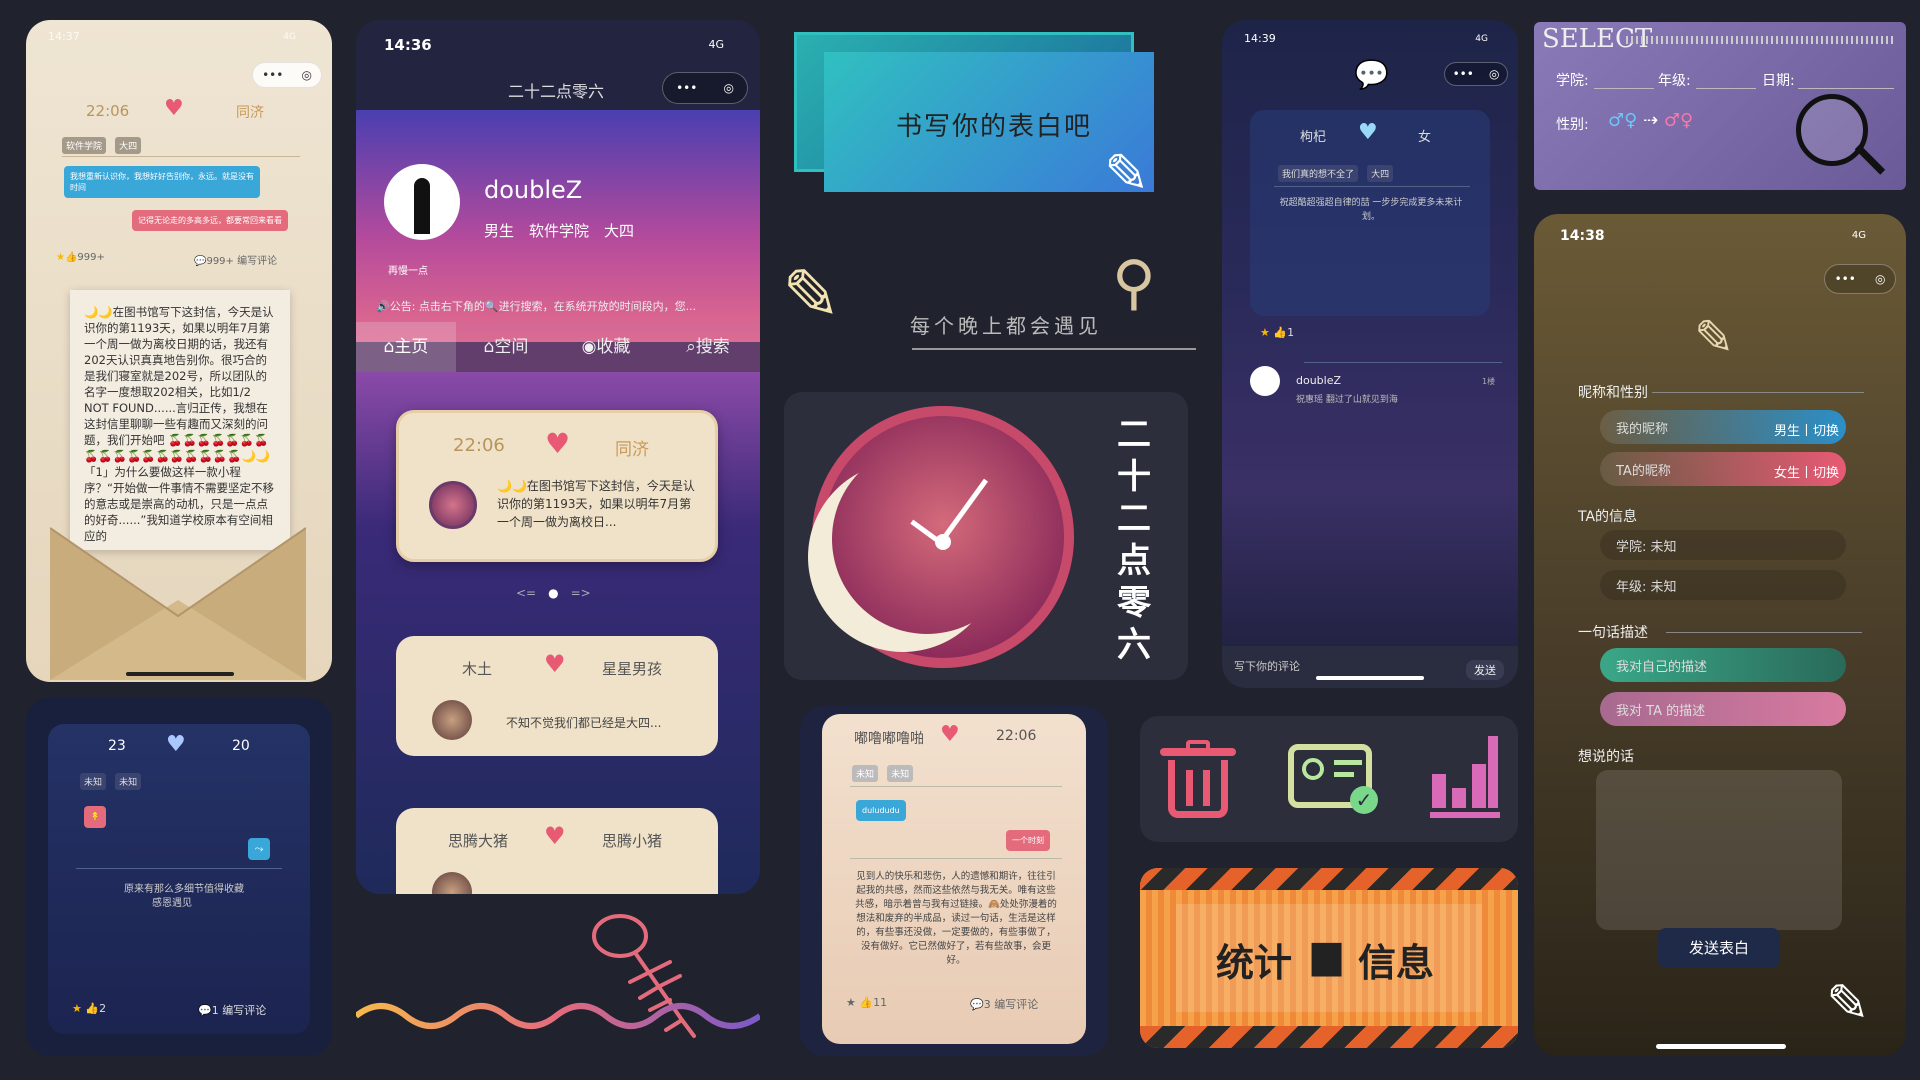 The width and height of the screenshot is (1920, 1080). What do you see at coordinates (1006, 326) in the screenshot?
I see `slogan-text: 每个晚上都会遇见` at bounding box center [1006, 326].